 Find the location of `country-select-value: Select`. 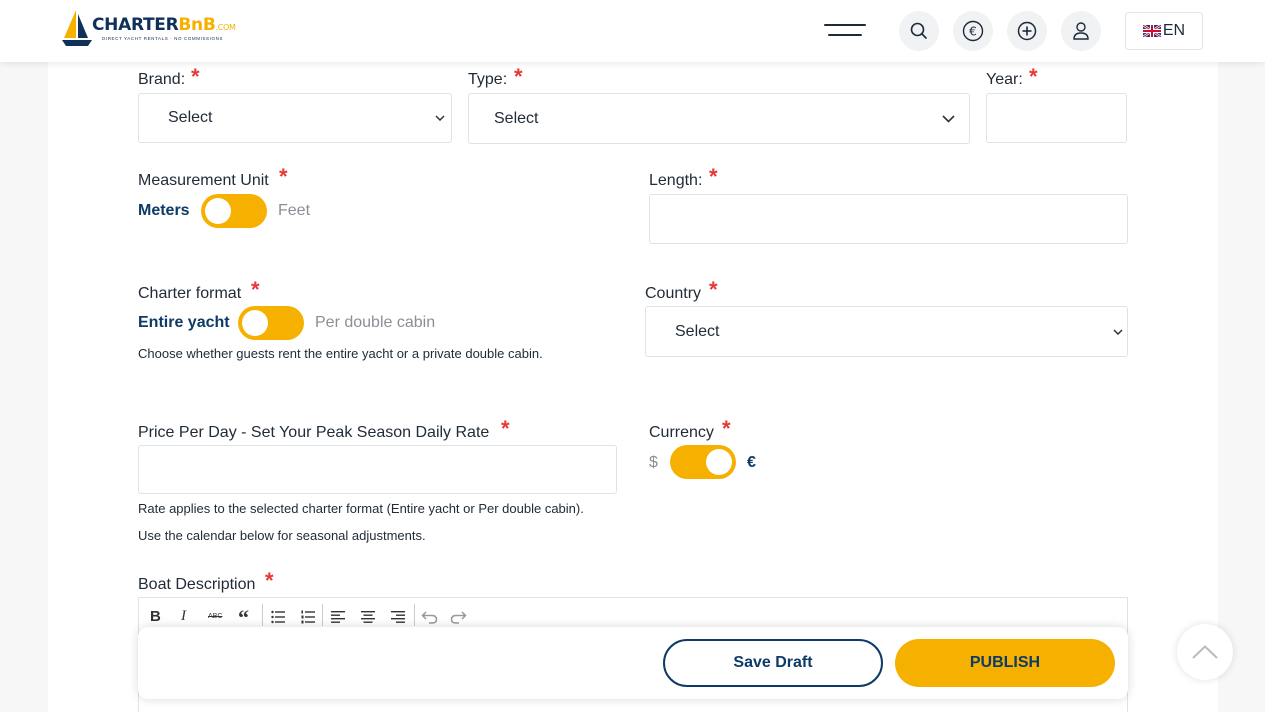

country-select-value: Select is located at coordinates (697, 331).